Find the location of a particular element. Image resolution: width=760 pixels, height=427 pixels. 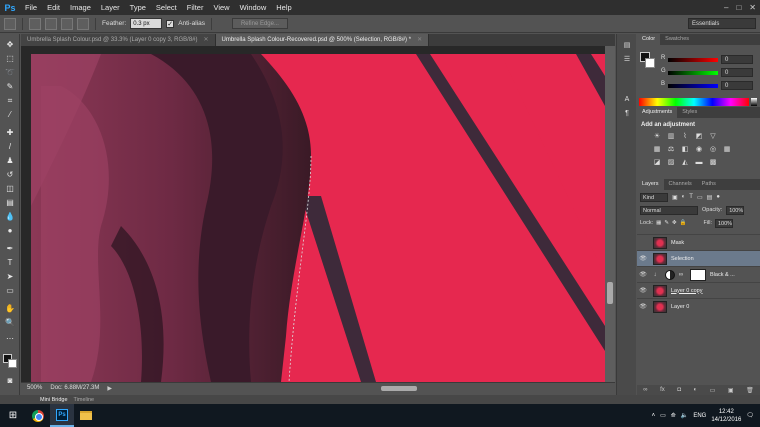

volume-icon: 🔈 is located at coordinates (684, 415).